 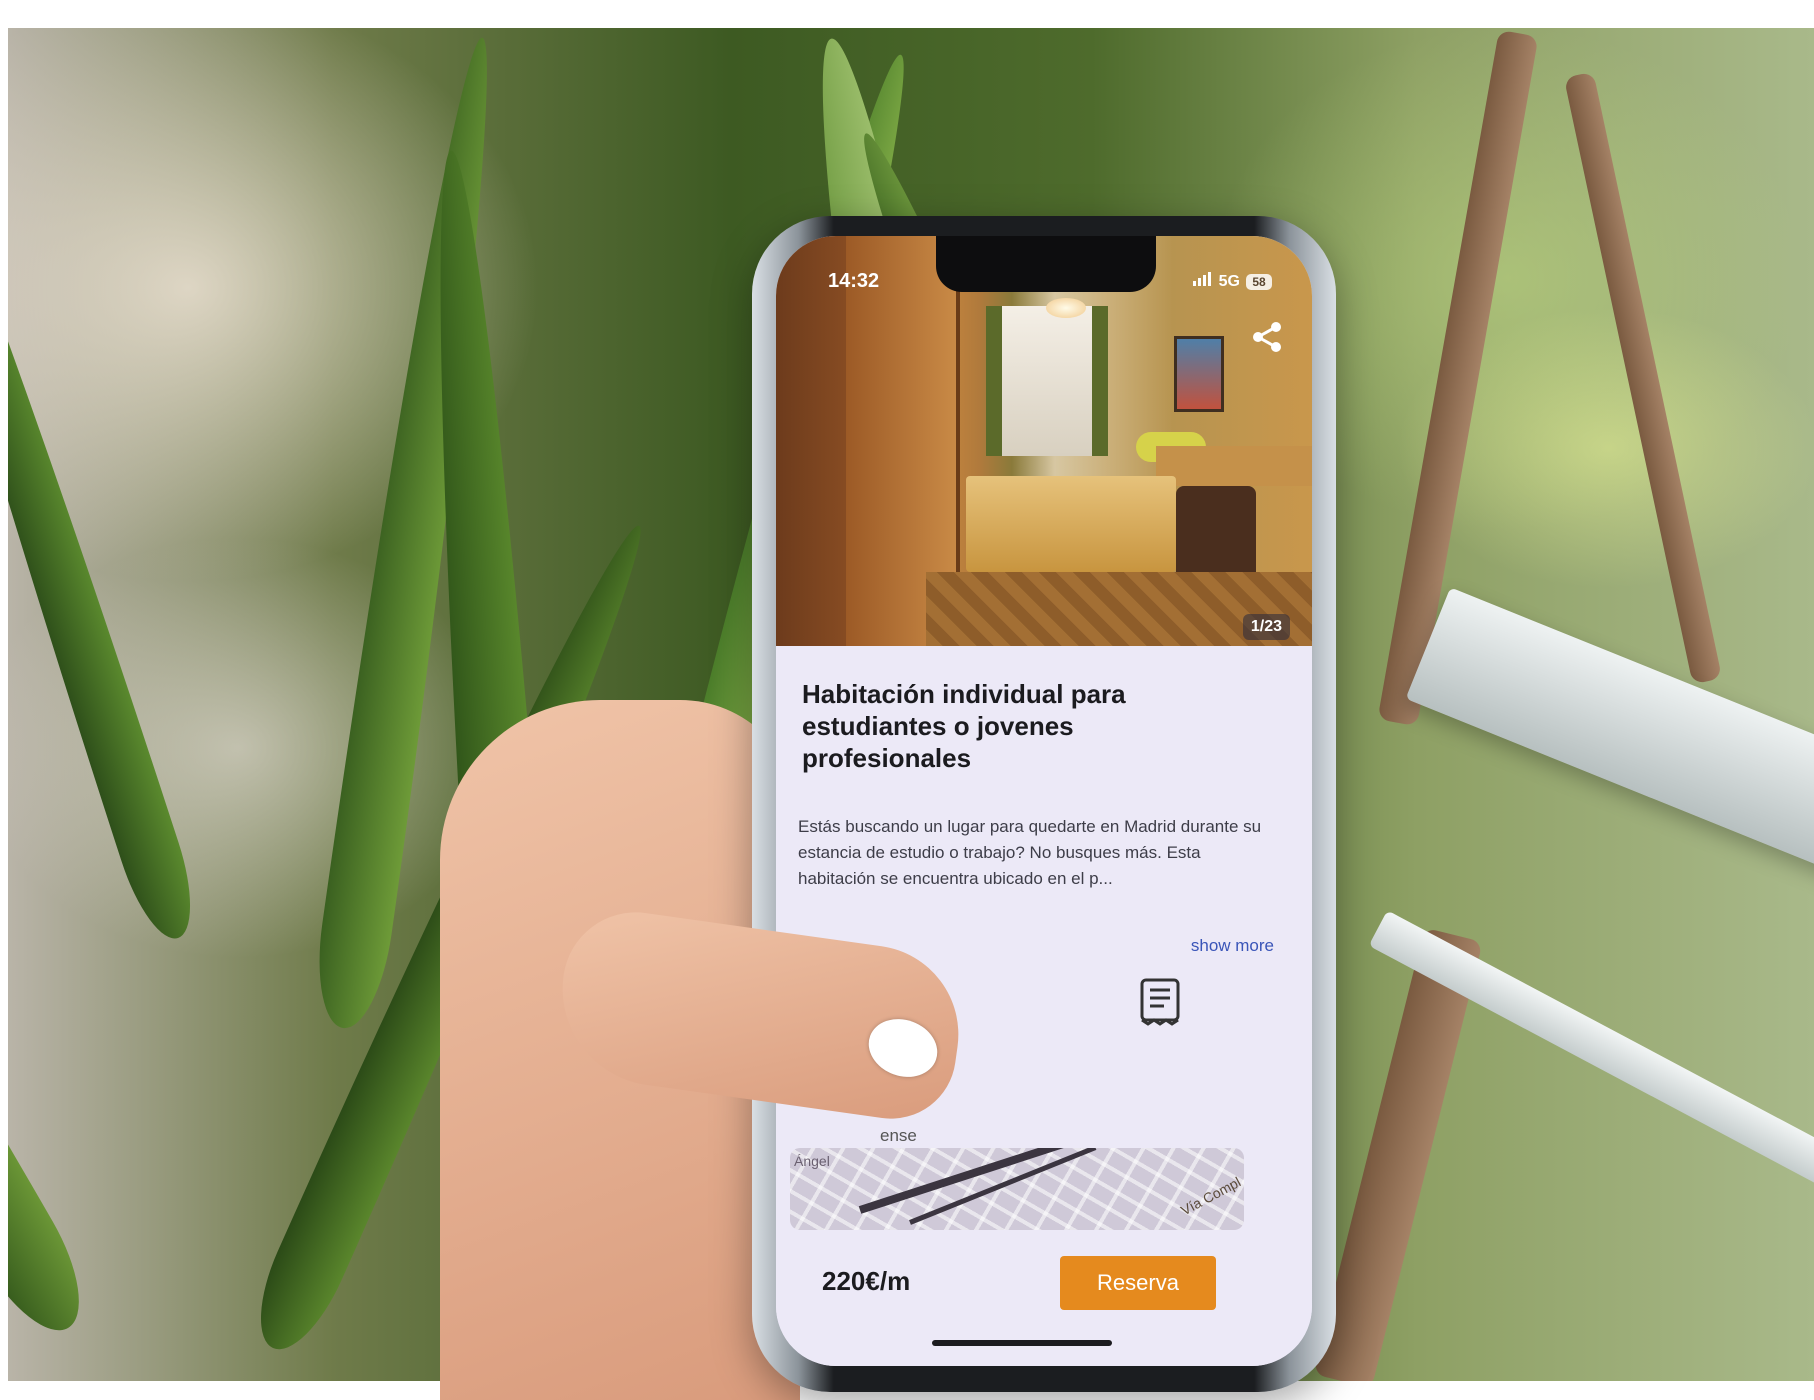 What do you see at coordinates (1046, 264) in the screenshot?
I see `phone-notch` at bounding box center [1046, 264].